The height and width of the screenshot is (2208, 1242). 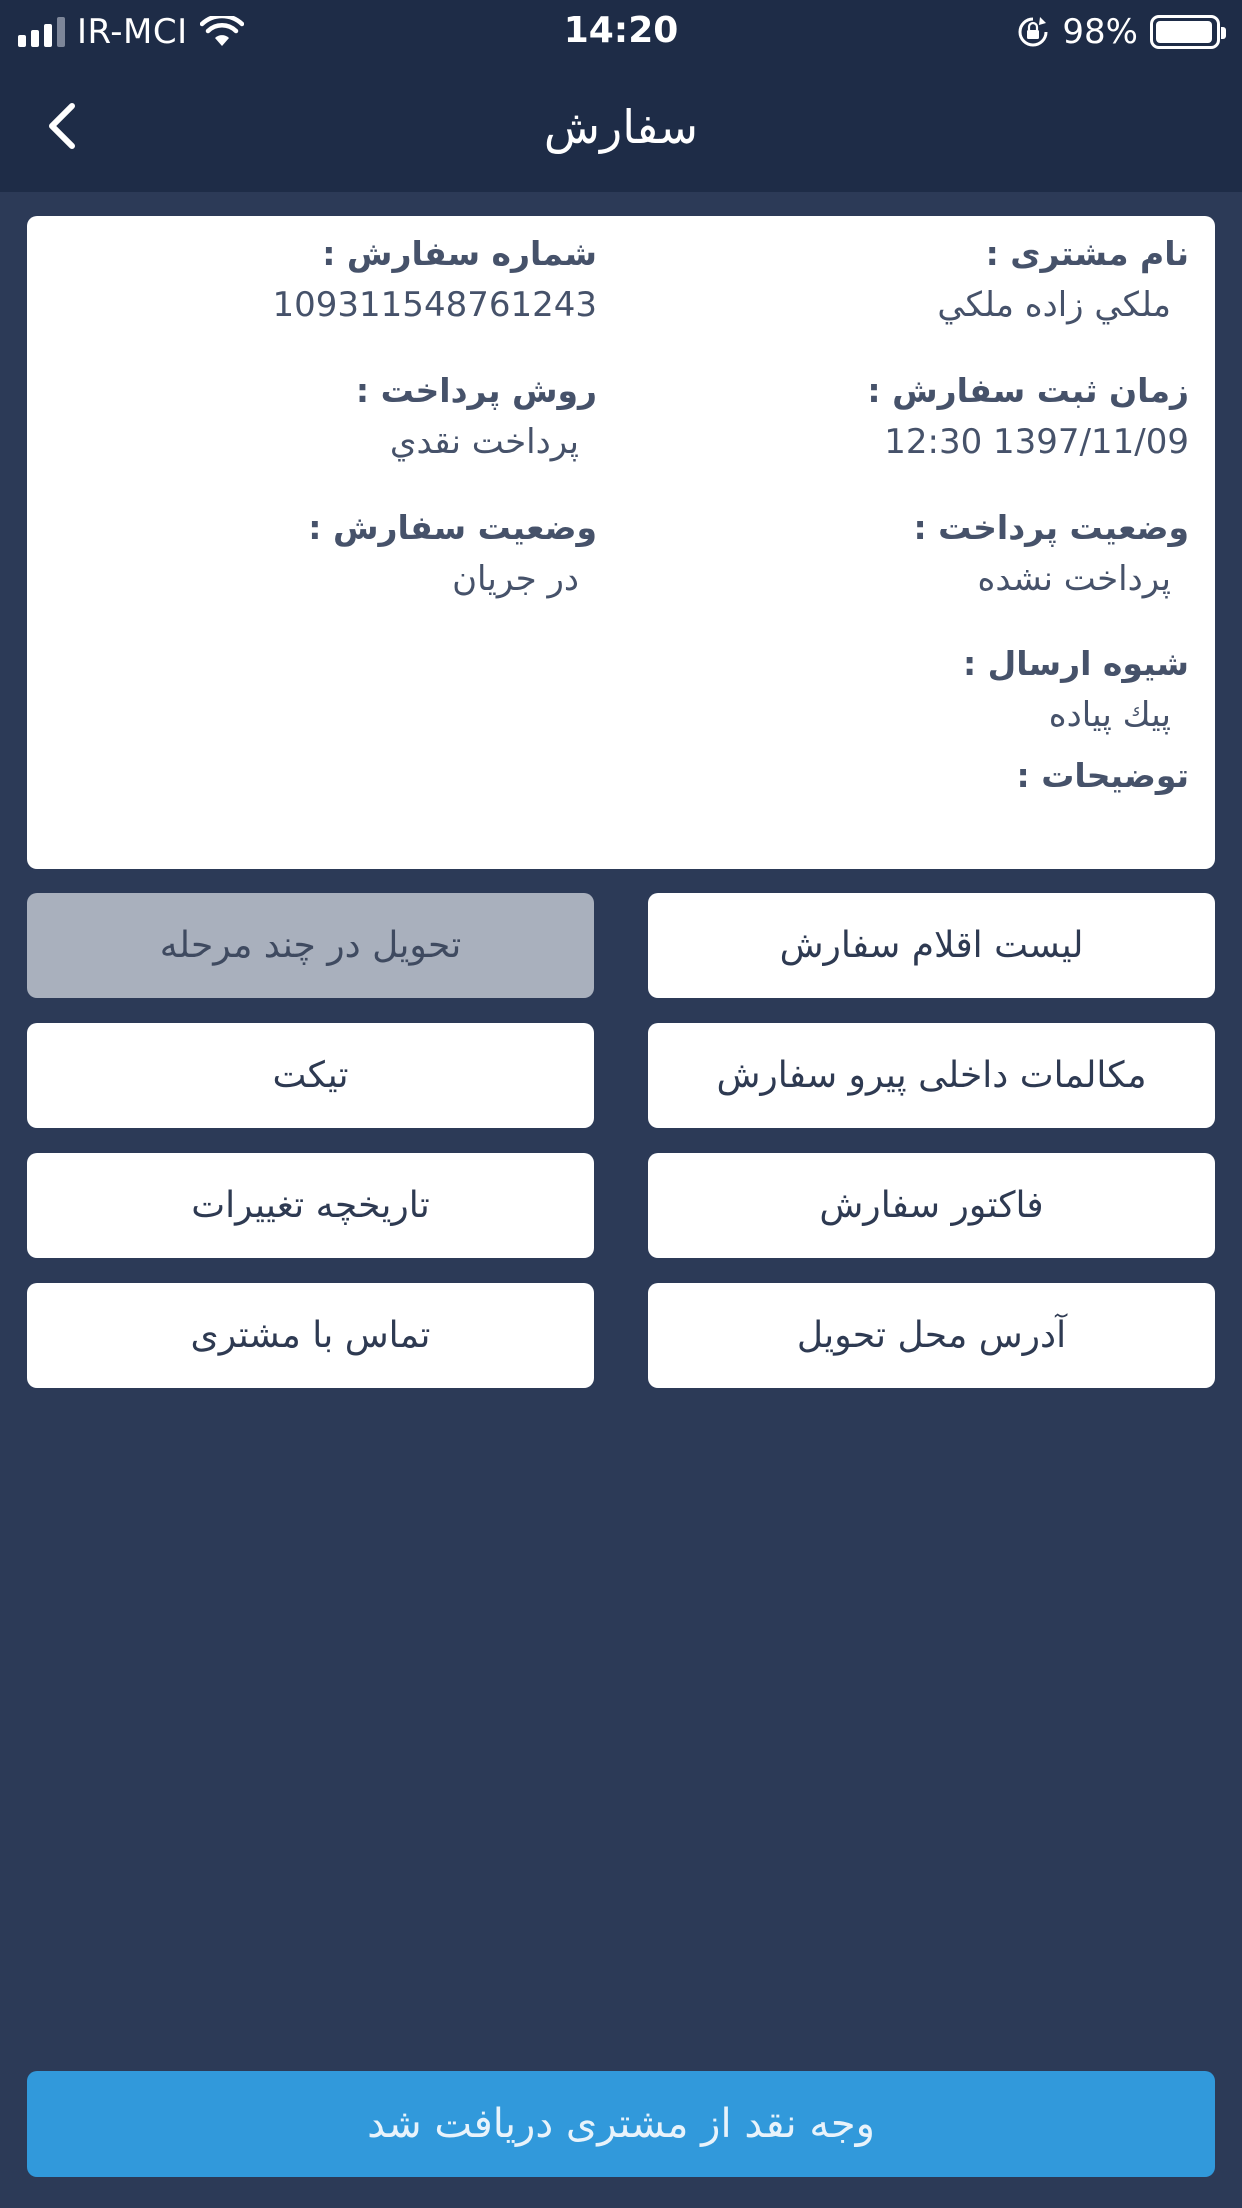 I want to click on notes-label: توضیحات :, so click(x=1102, y=775).